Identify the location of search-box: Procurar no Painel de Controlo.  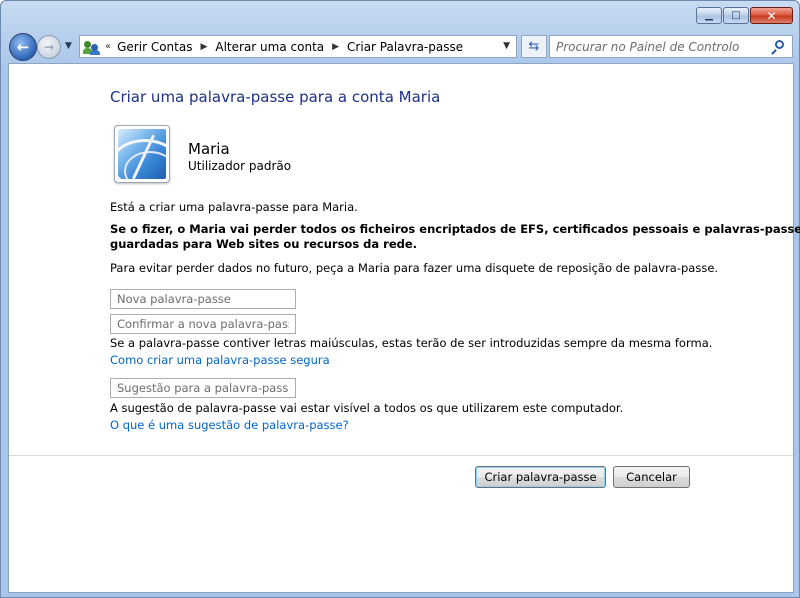
(671, 46).